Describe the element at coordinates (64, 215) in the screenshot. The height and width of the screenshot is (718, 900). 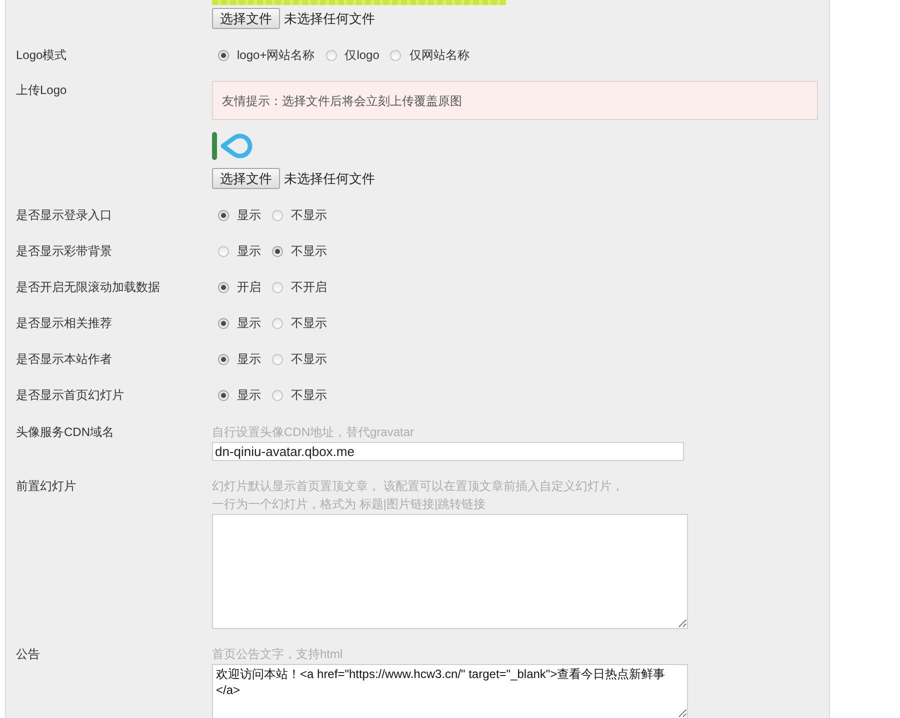
I see `field-label: 是否显示登录入口` at that location.